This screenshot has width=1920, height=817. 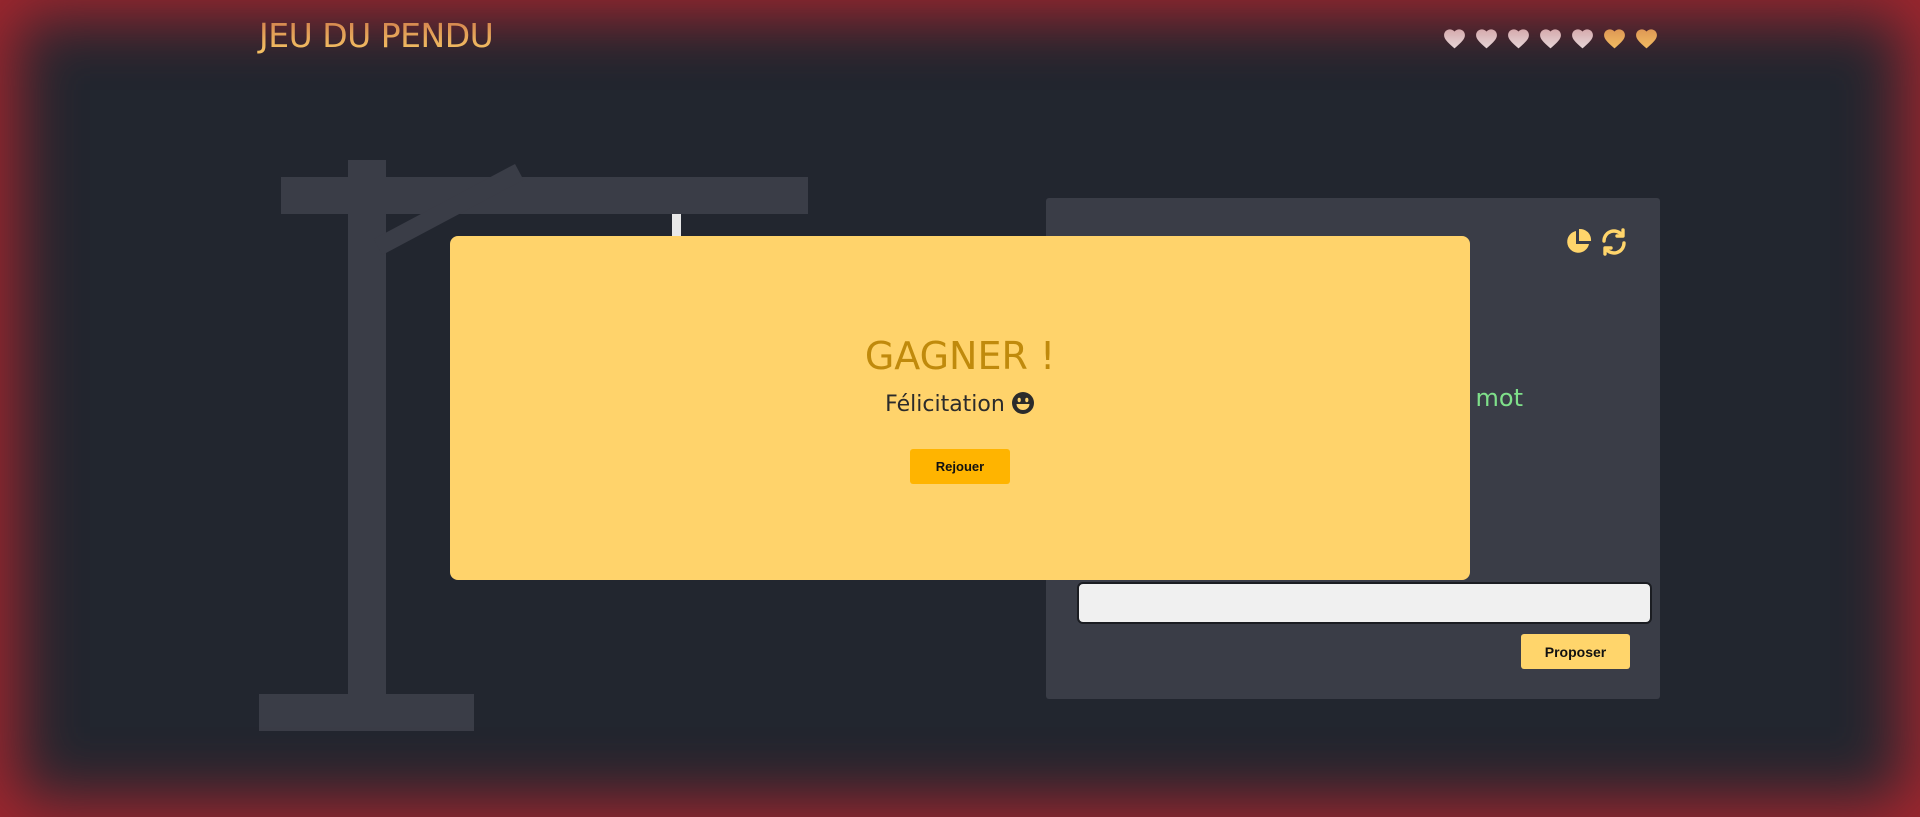 What do you see at coordinates (960, 356) in the screenshot?
I see `modal-title: GAGNER !` at bounding box center [960, 356].